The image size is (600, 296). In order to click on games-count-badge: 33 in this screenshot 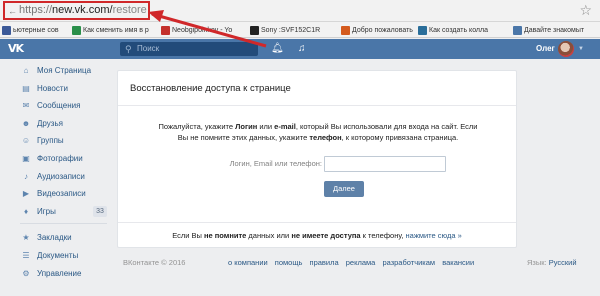, I will do `click(100, 211)`.